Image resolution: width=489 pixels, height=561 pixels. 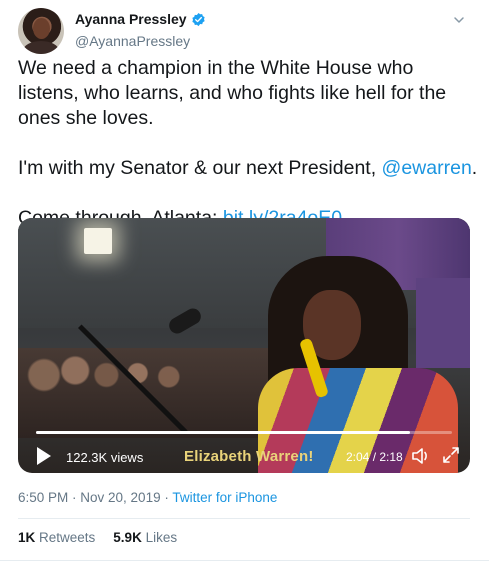 I want to click on avatar, so click(x=41, y=31).